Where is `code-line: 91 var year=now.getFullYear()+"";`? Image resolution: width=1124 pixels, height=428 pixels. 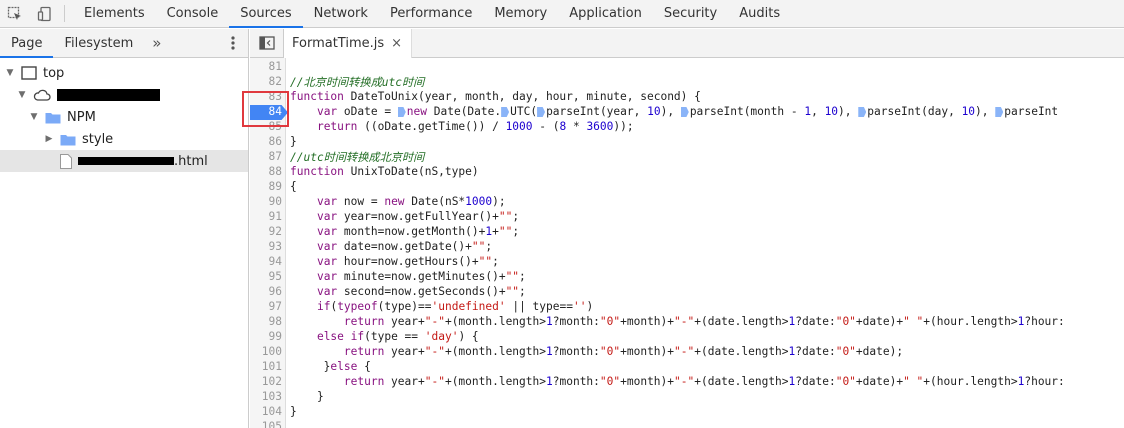 code-line: 91 var year=now.getFullYear()+""; is located at coordinates (687, 216).